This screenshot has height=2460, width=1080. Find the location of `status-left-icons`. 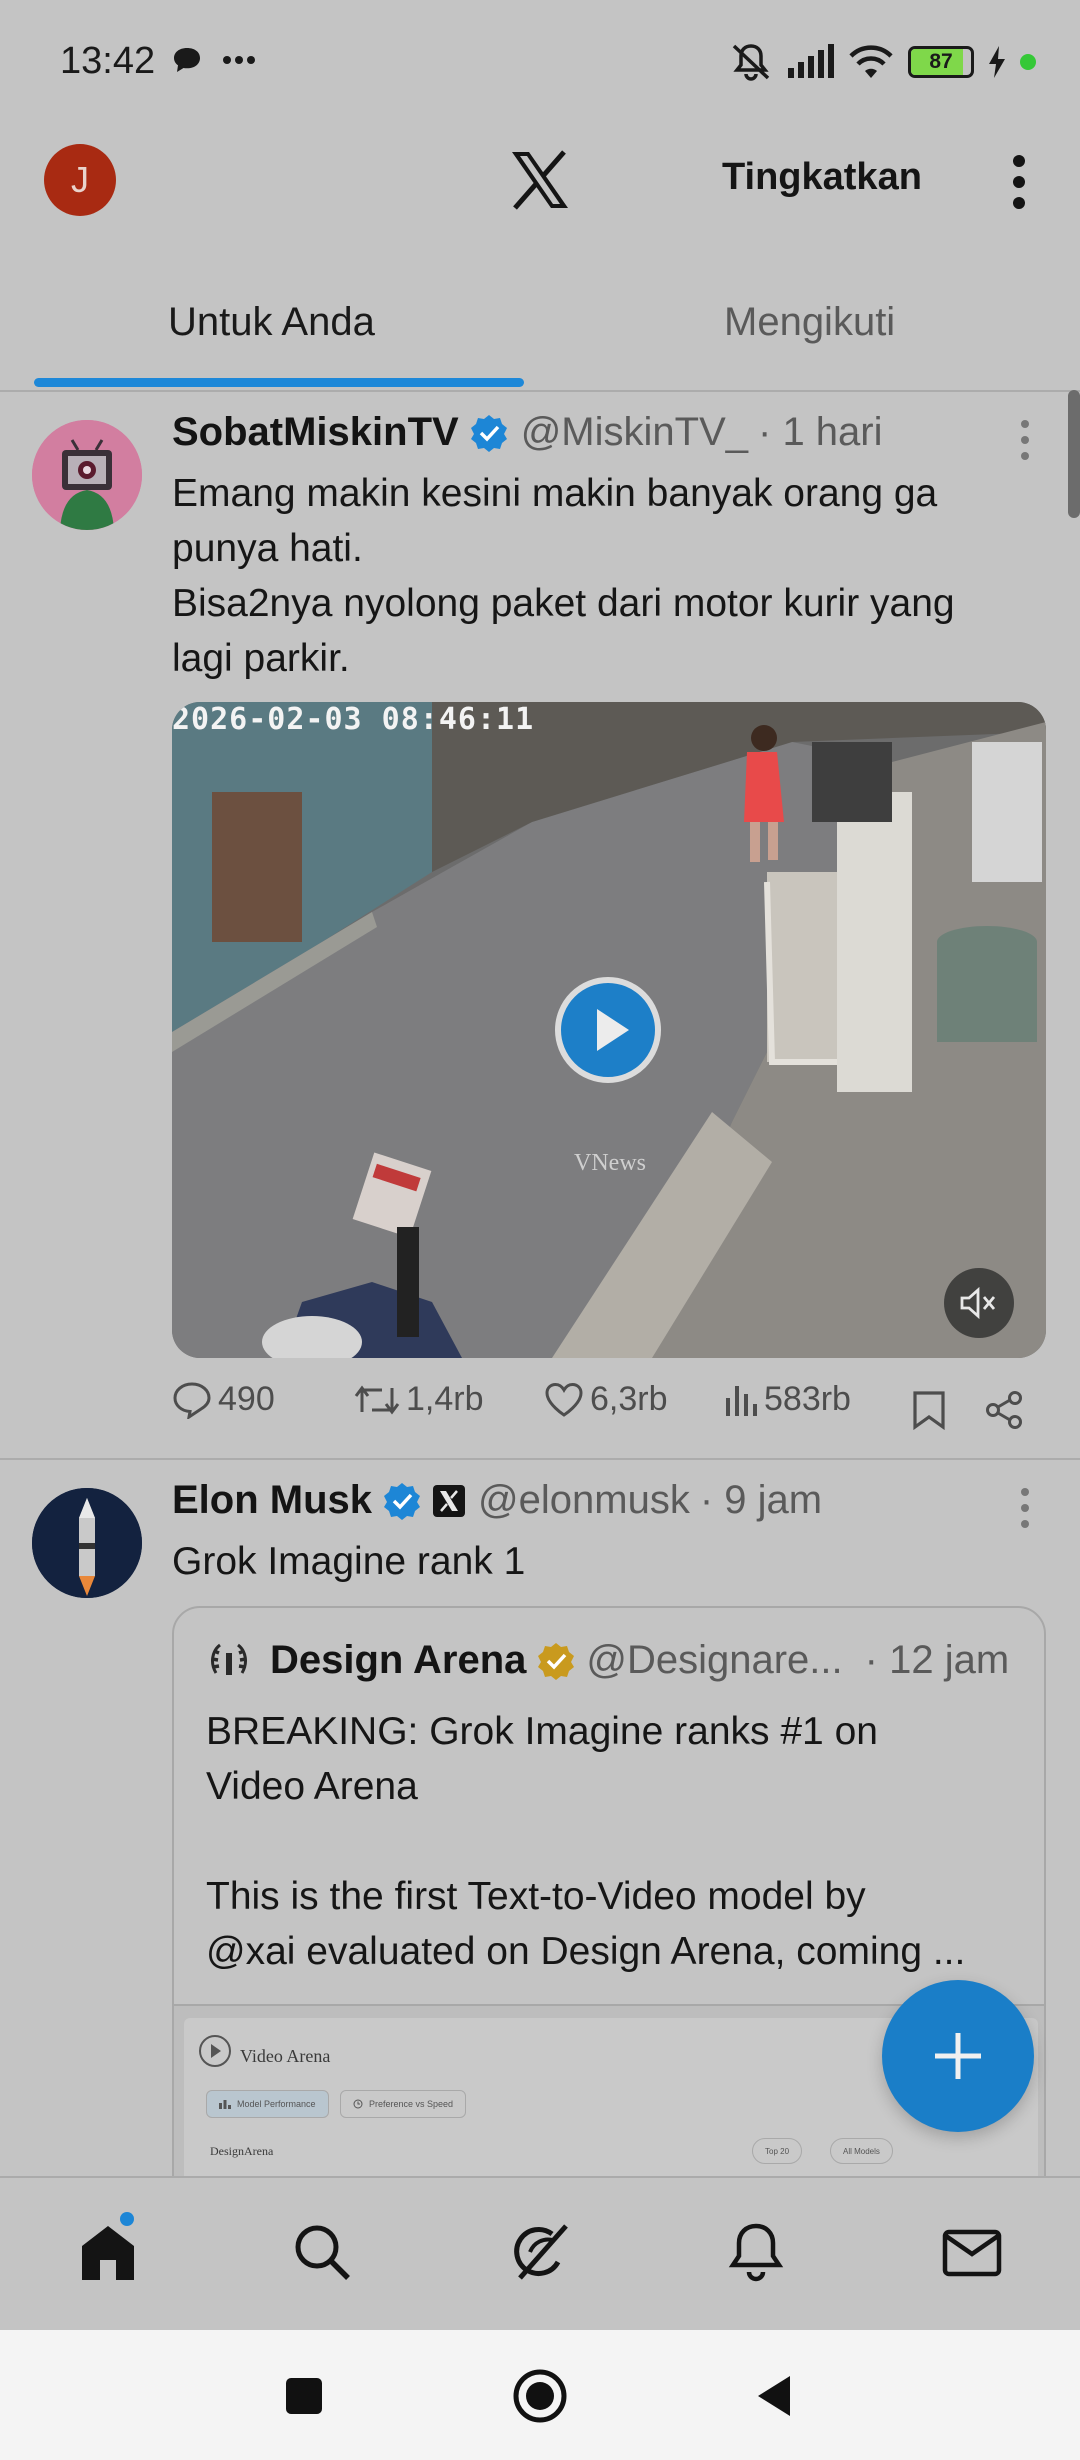

status-left-icons is located at coordinates (214, 60).